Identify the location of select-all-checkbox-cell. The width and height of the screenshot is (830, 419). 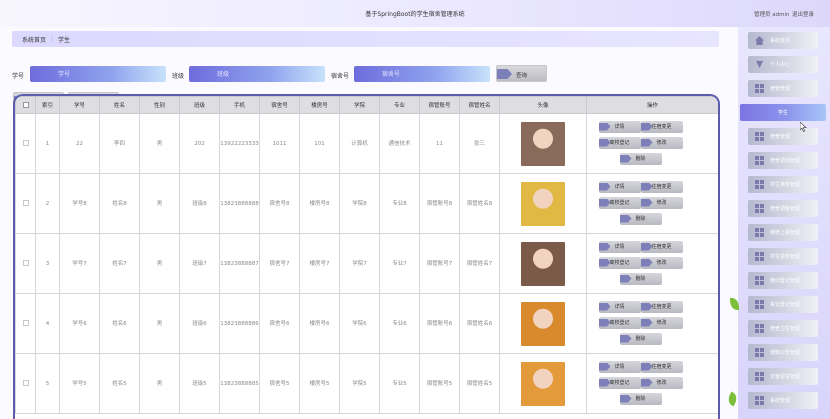
(25, 105).